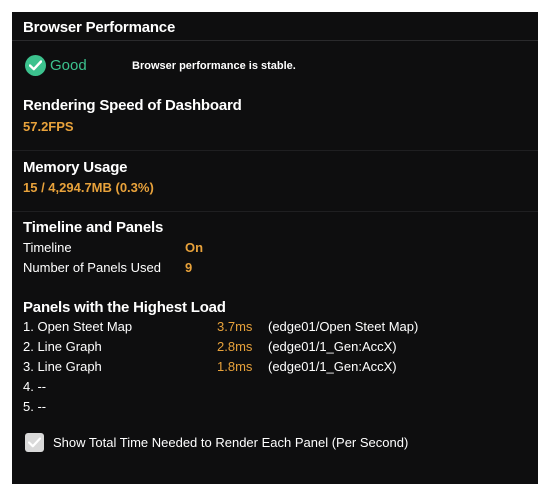 Image resolution: width=539 pixels, height=484 pixels. Describe the element at coordinates (35, 65) in the screenshot. I see `check-circle-icon` at that location.